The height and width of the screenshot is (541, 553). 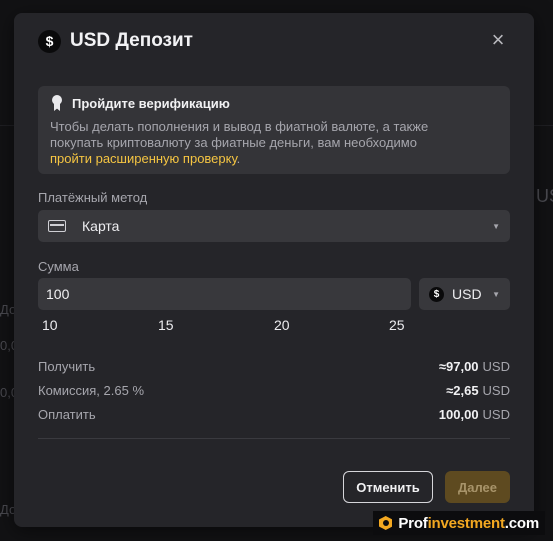 I want to click on commission-label: Комиссия, 2.65 %, so click(x=91, y=390).